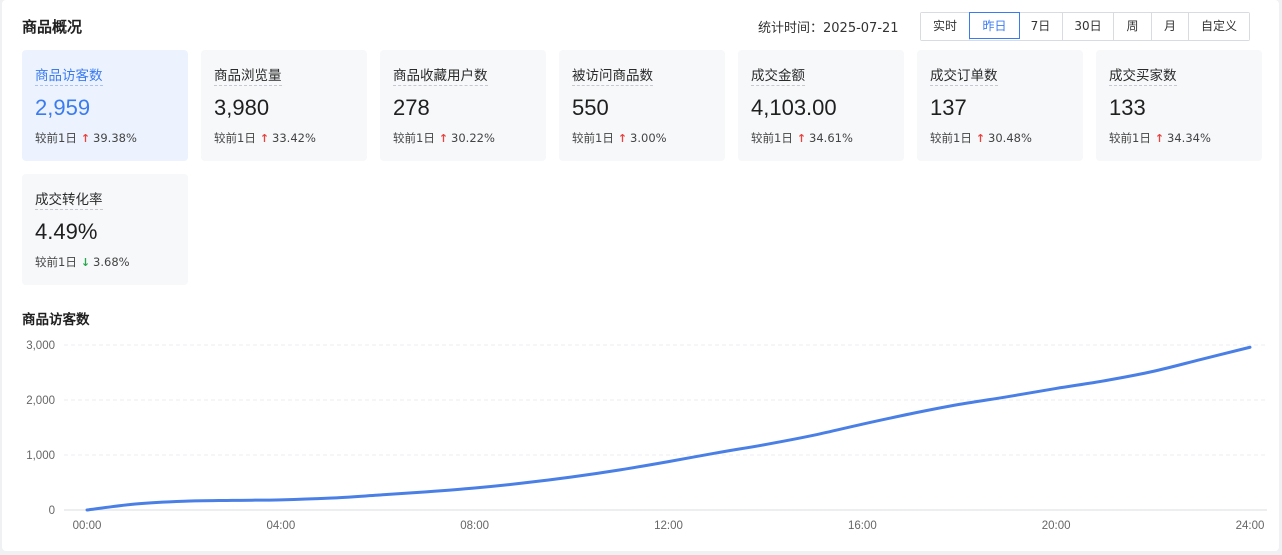 The image size is (1282, 555). I want to click on metric-compare: 较前1日 ↓ 3.68%, so click(111, 262).